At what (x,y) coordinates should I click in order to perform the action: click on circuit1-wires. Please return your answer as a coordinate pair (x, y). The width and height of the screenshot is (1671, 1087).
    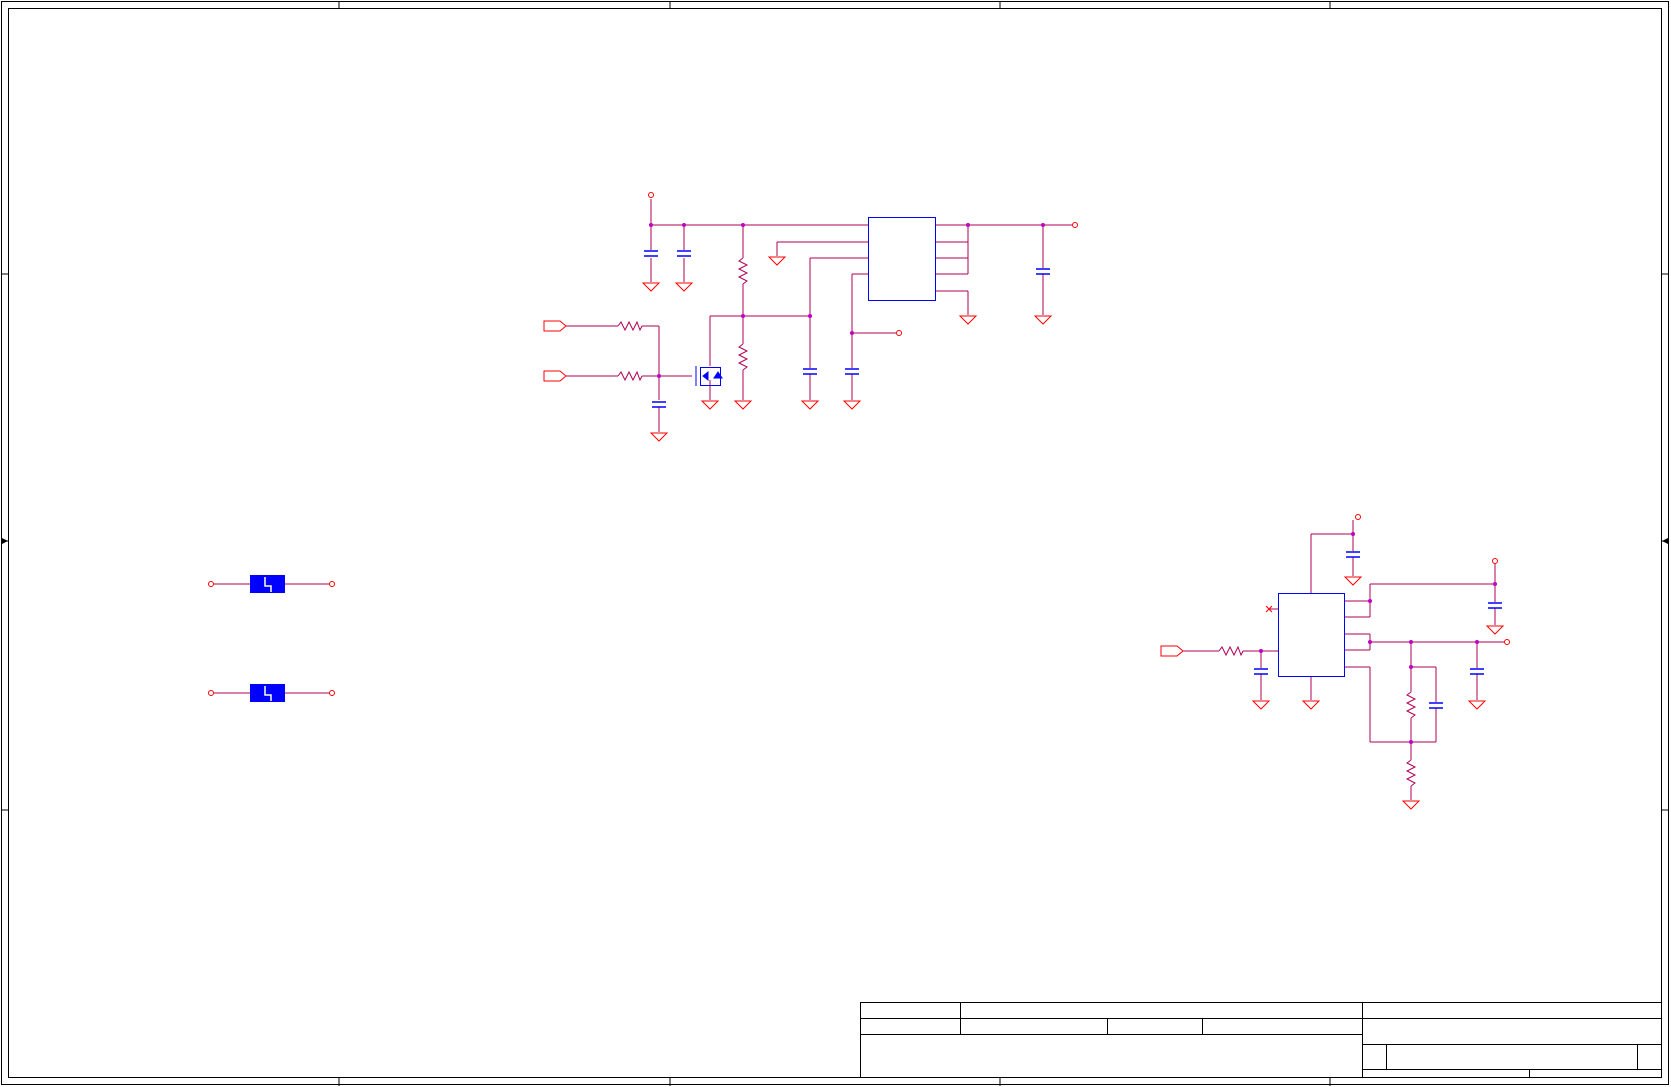
    Looking at the image, I should click on (819, 315).